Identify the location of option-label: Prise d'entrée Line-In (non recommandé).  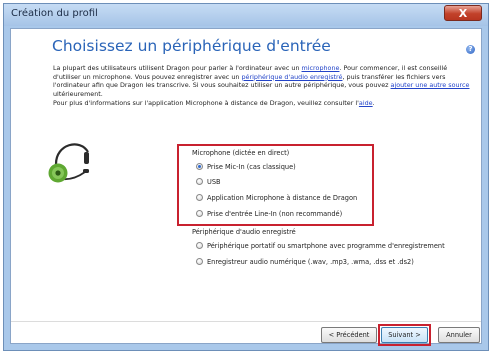
(275, 213).